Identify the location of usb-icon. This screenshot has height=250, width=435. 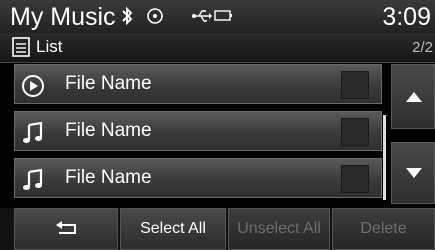
(202, 18).